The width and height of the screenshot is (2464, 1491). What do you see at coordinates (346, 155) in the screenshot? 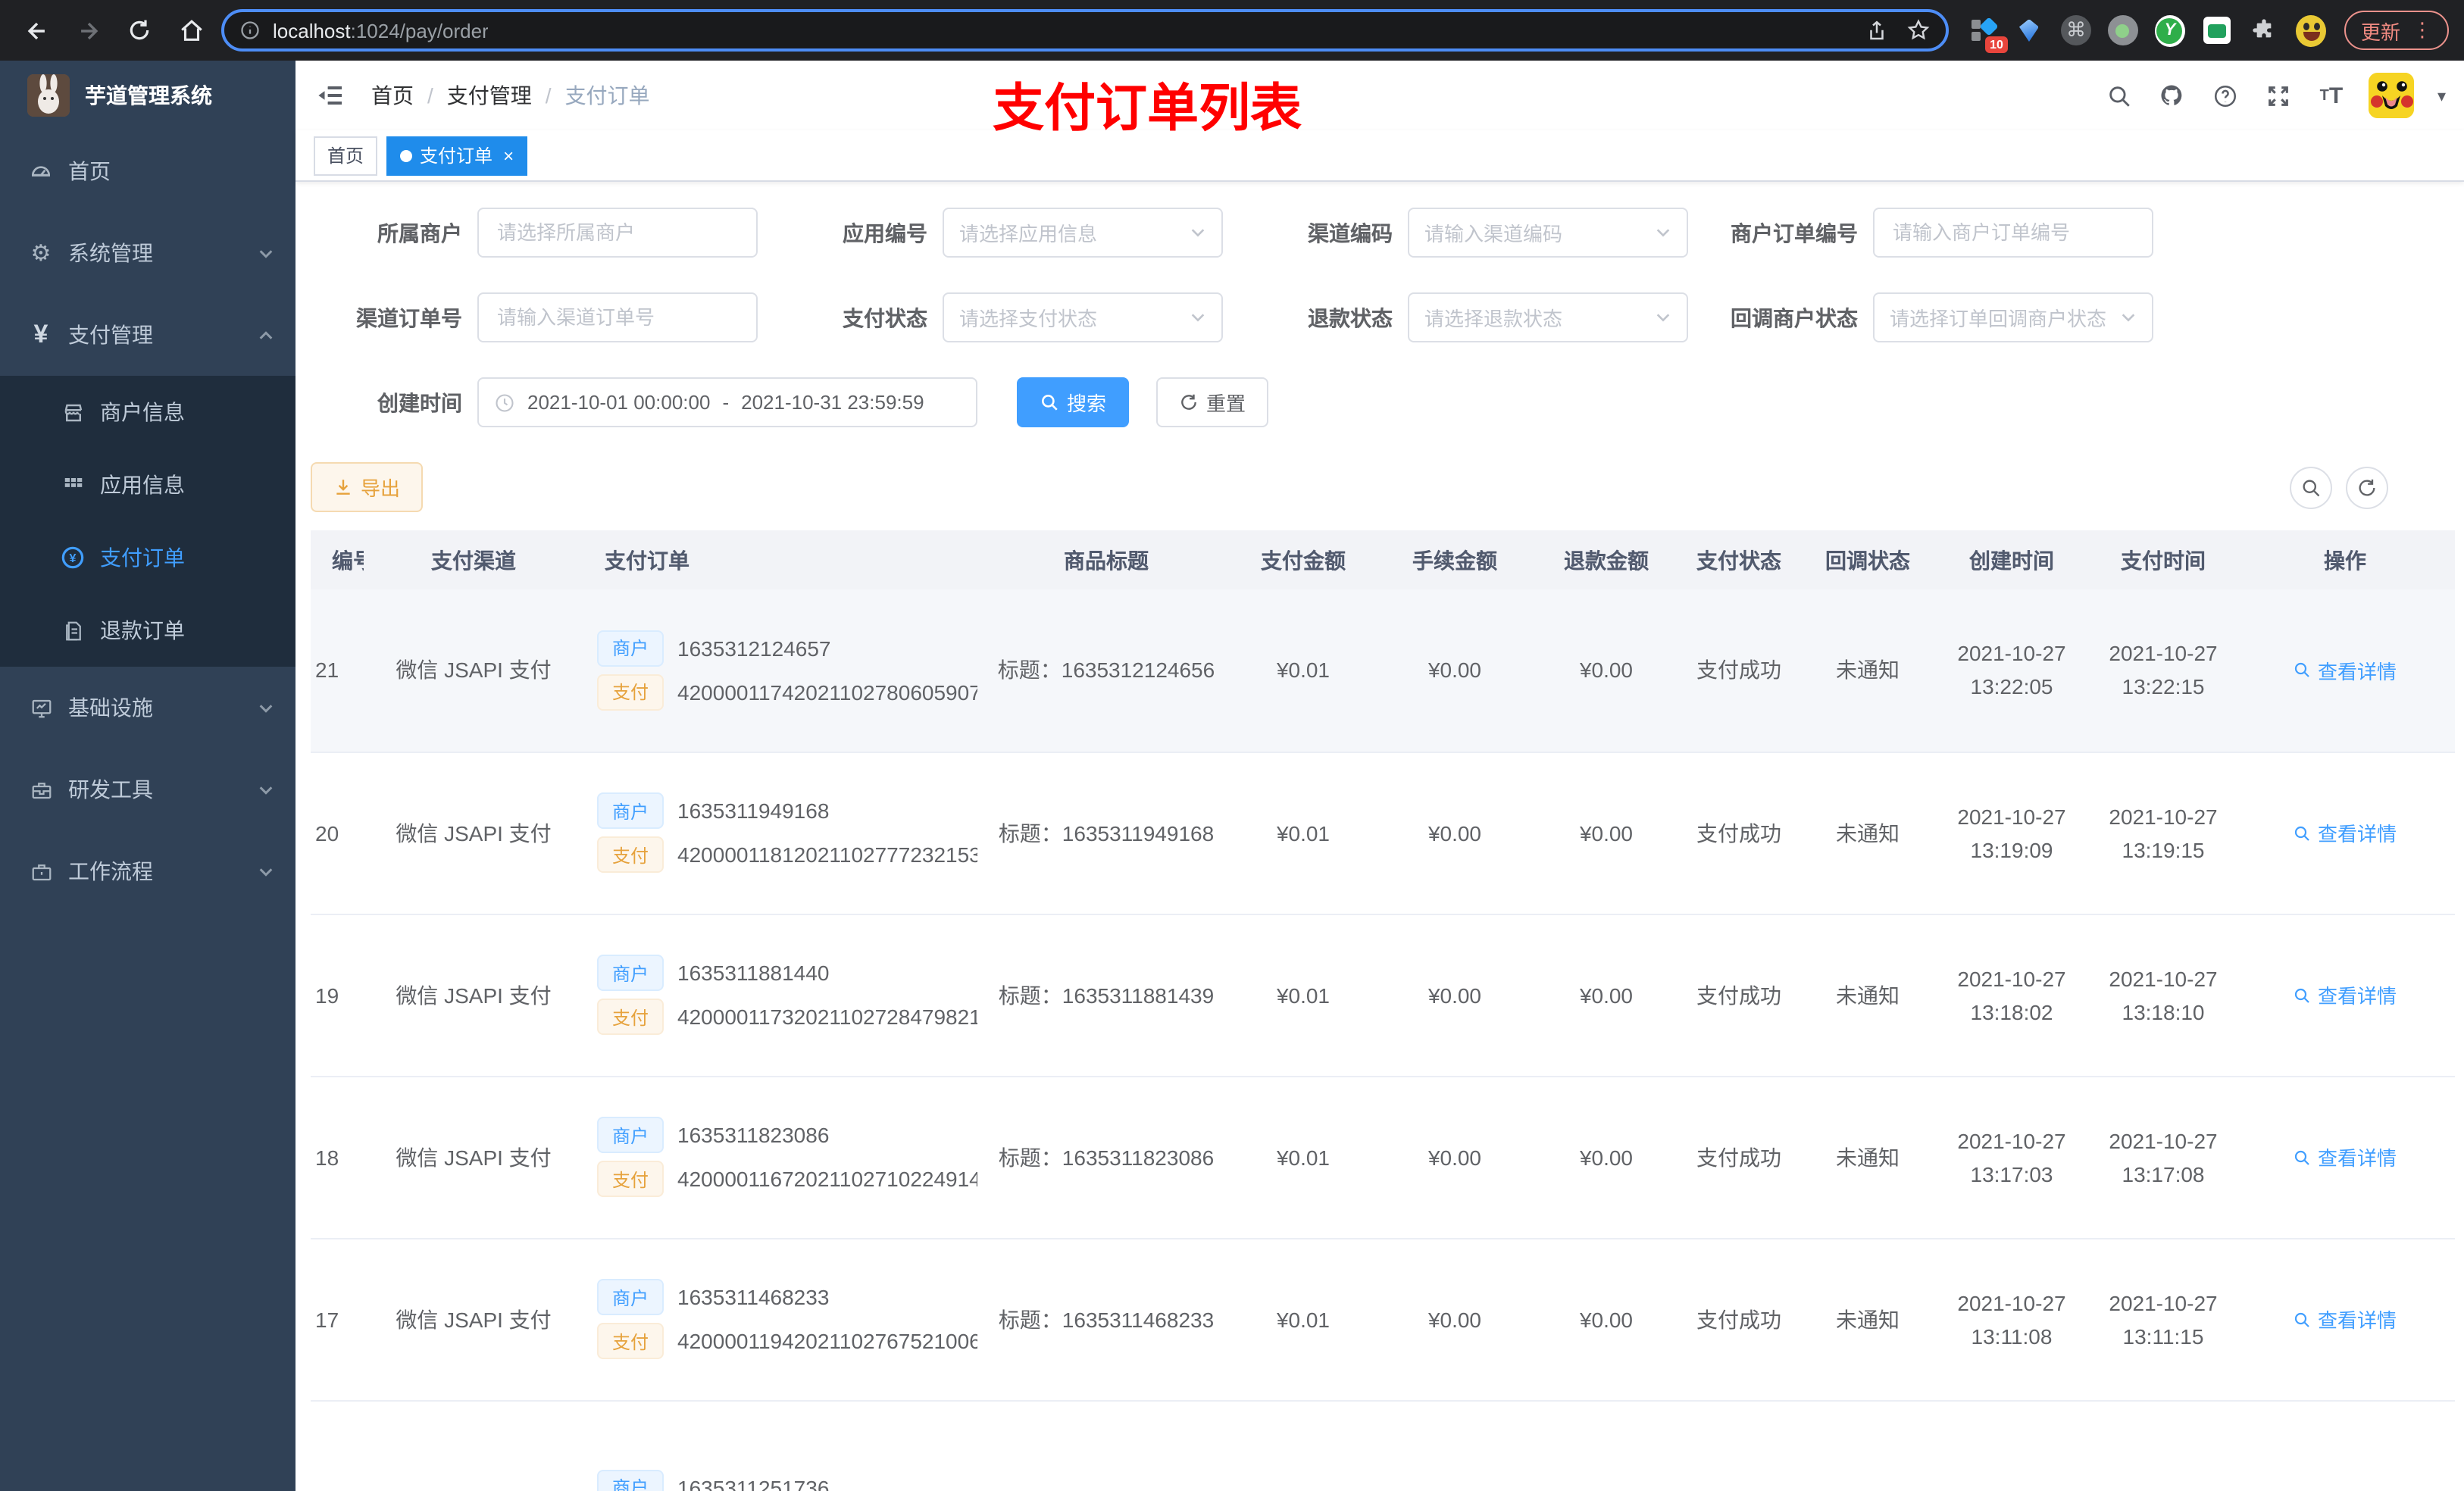
I see `tag-home: 首页` at bounding box center [346, 155].